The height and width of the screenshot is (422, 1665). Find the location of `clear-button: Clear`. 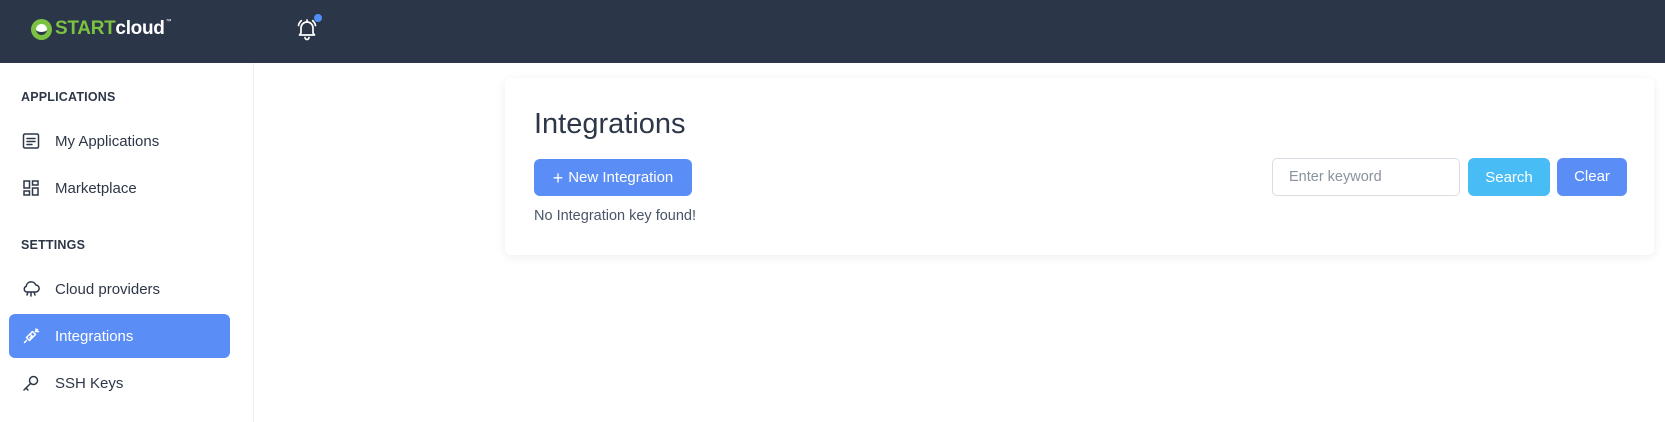

clear-button: Clear is located at coordinates (1592, 177).